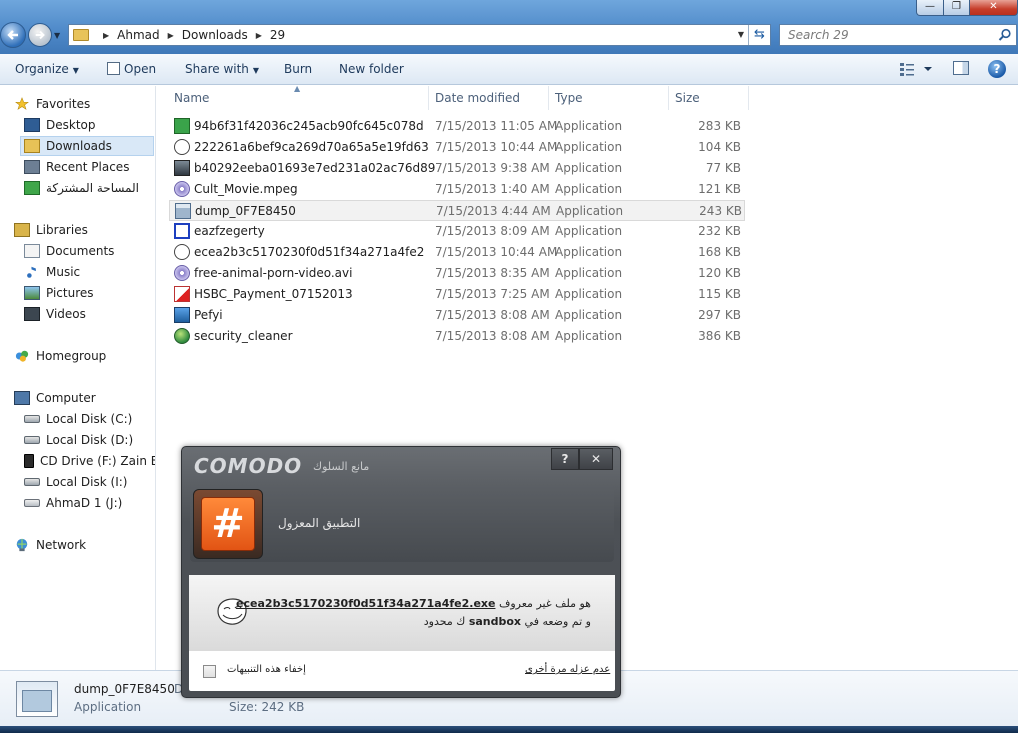 This screenshot has width=1018, height=733. What do you see at coordinates (215, 35) in the screenshot?
I see `breadcrumb-downloads: Downloads` at bounding box center [215, 35].